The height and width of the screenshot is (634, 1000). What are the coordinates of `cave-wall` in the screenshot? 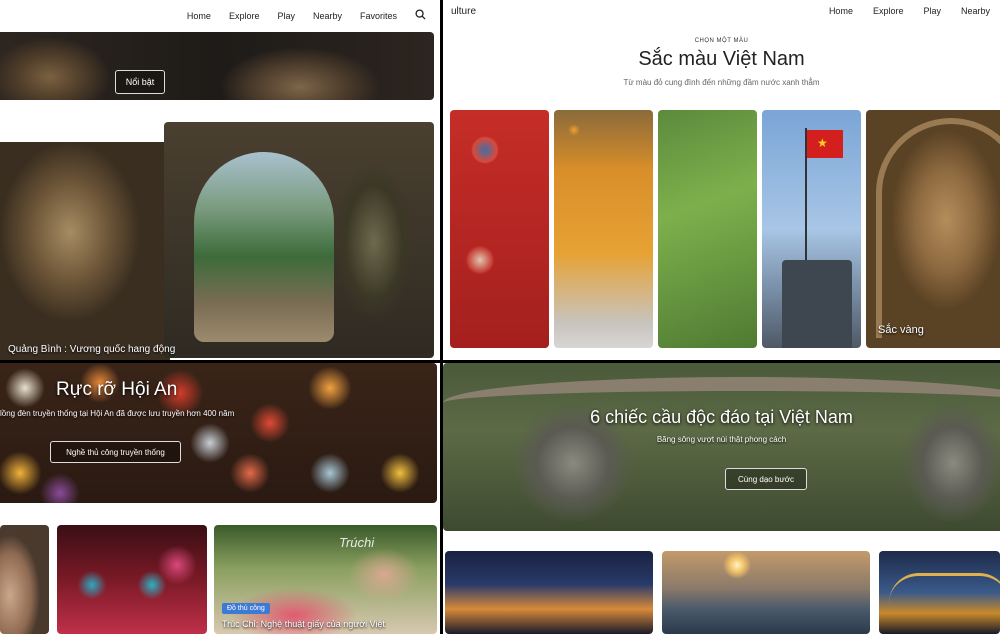 It's located at (384, 250).